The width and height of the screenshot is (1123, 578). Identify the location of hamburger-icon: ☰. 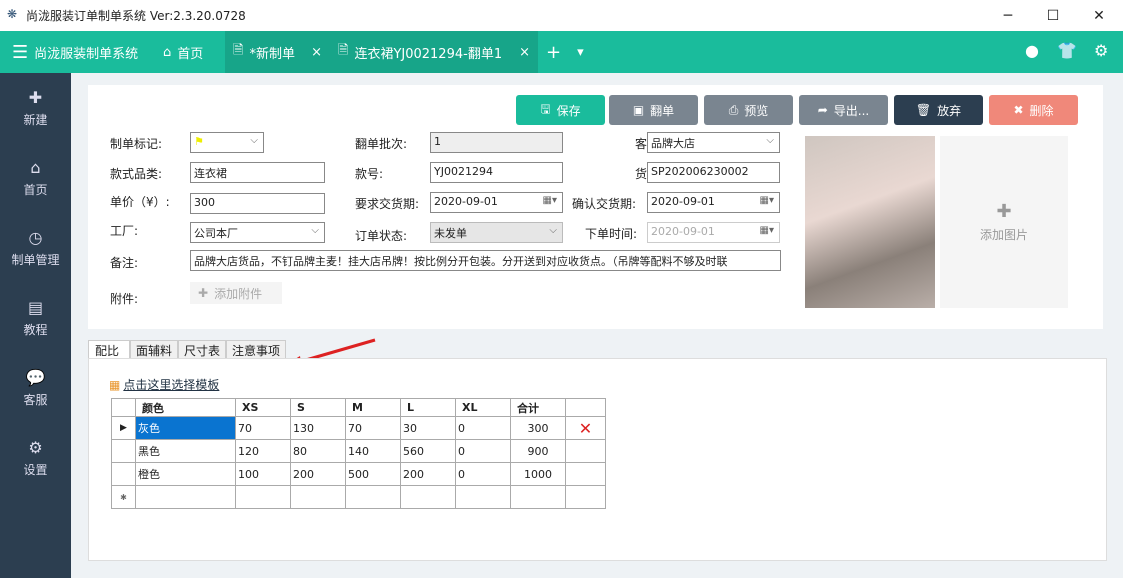
(20, 52).